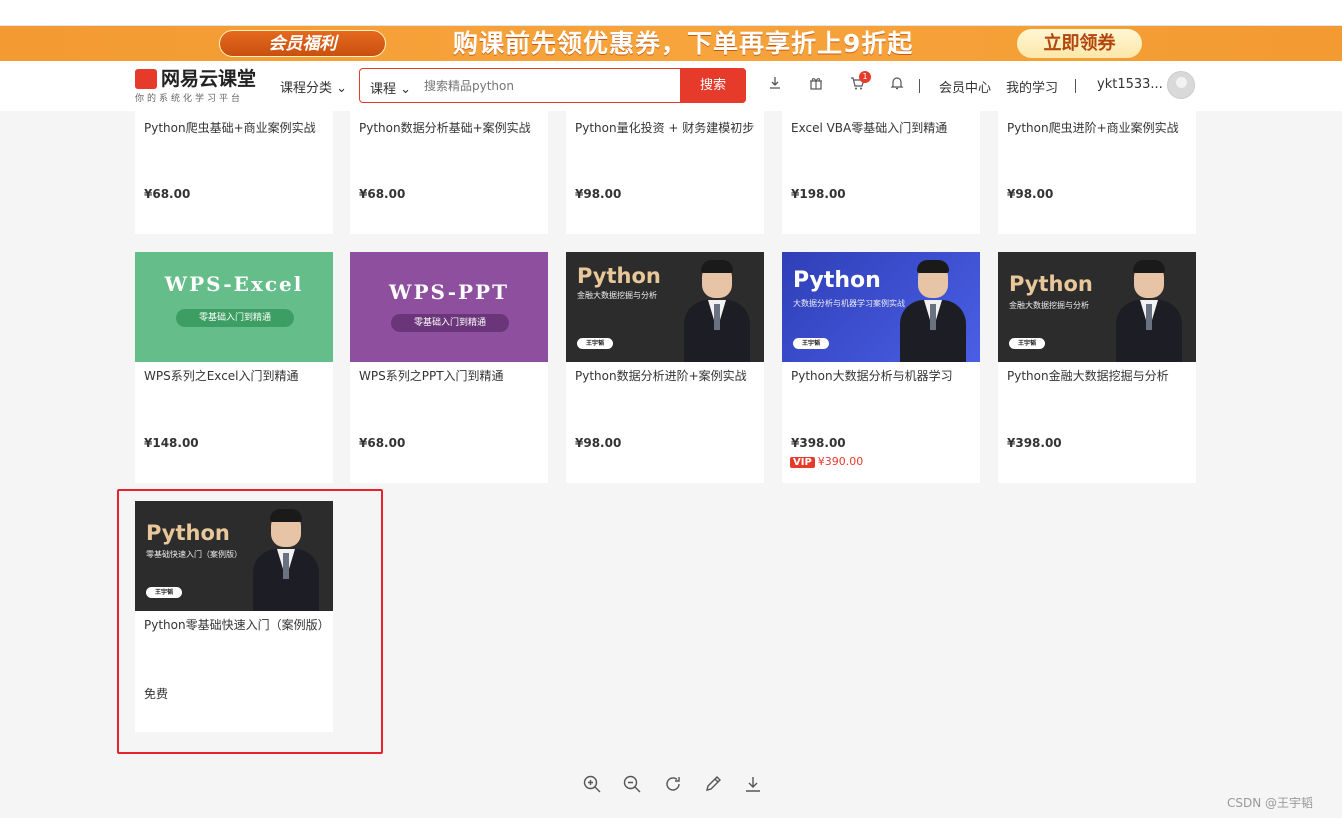  What do you see at coordinates (449, 172) in the screenshot?
I see `course-card: Python数据分析基础+案例实战 ¥68.00` at bounding box center [449, 172].